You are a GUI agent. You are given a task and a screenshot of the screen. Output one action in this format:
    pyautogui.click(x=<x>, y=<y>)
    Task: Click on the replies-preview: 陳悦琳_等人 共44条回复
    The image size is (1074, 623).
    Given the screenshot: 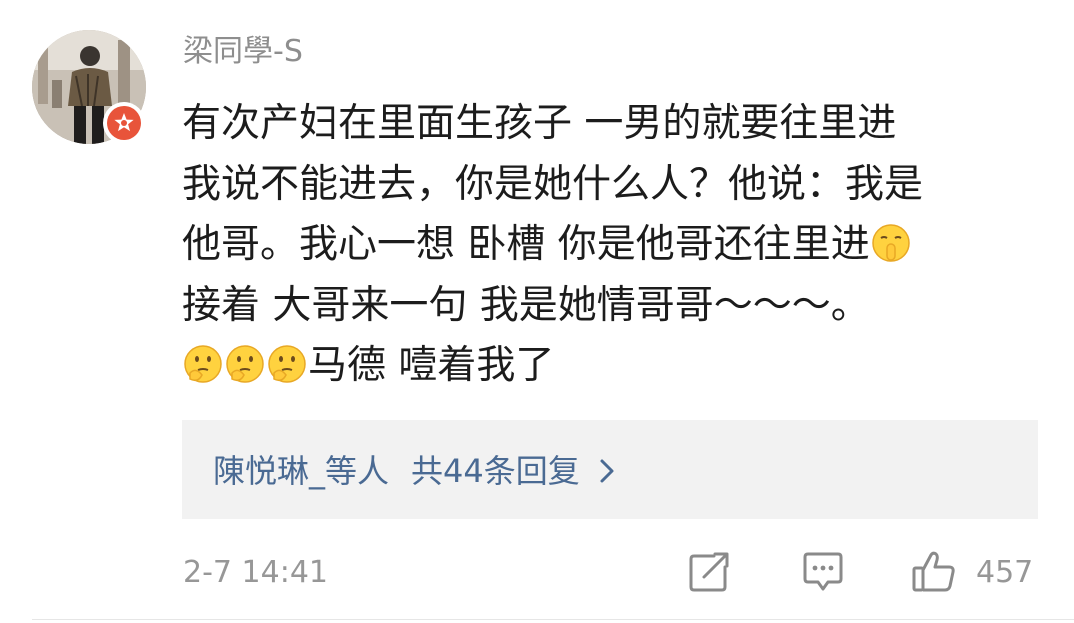 What is the action you would take?
    pyautogui.click(x=610, y=469)
    